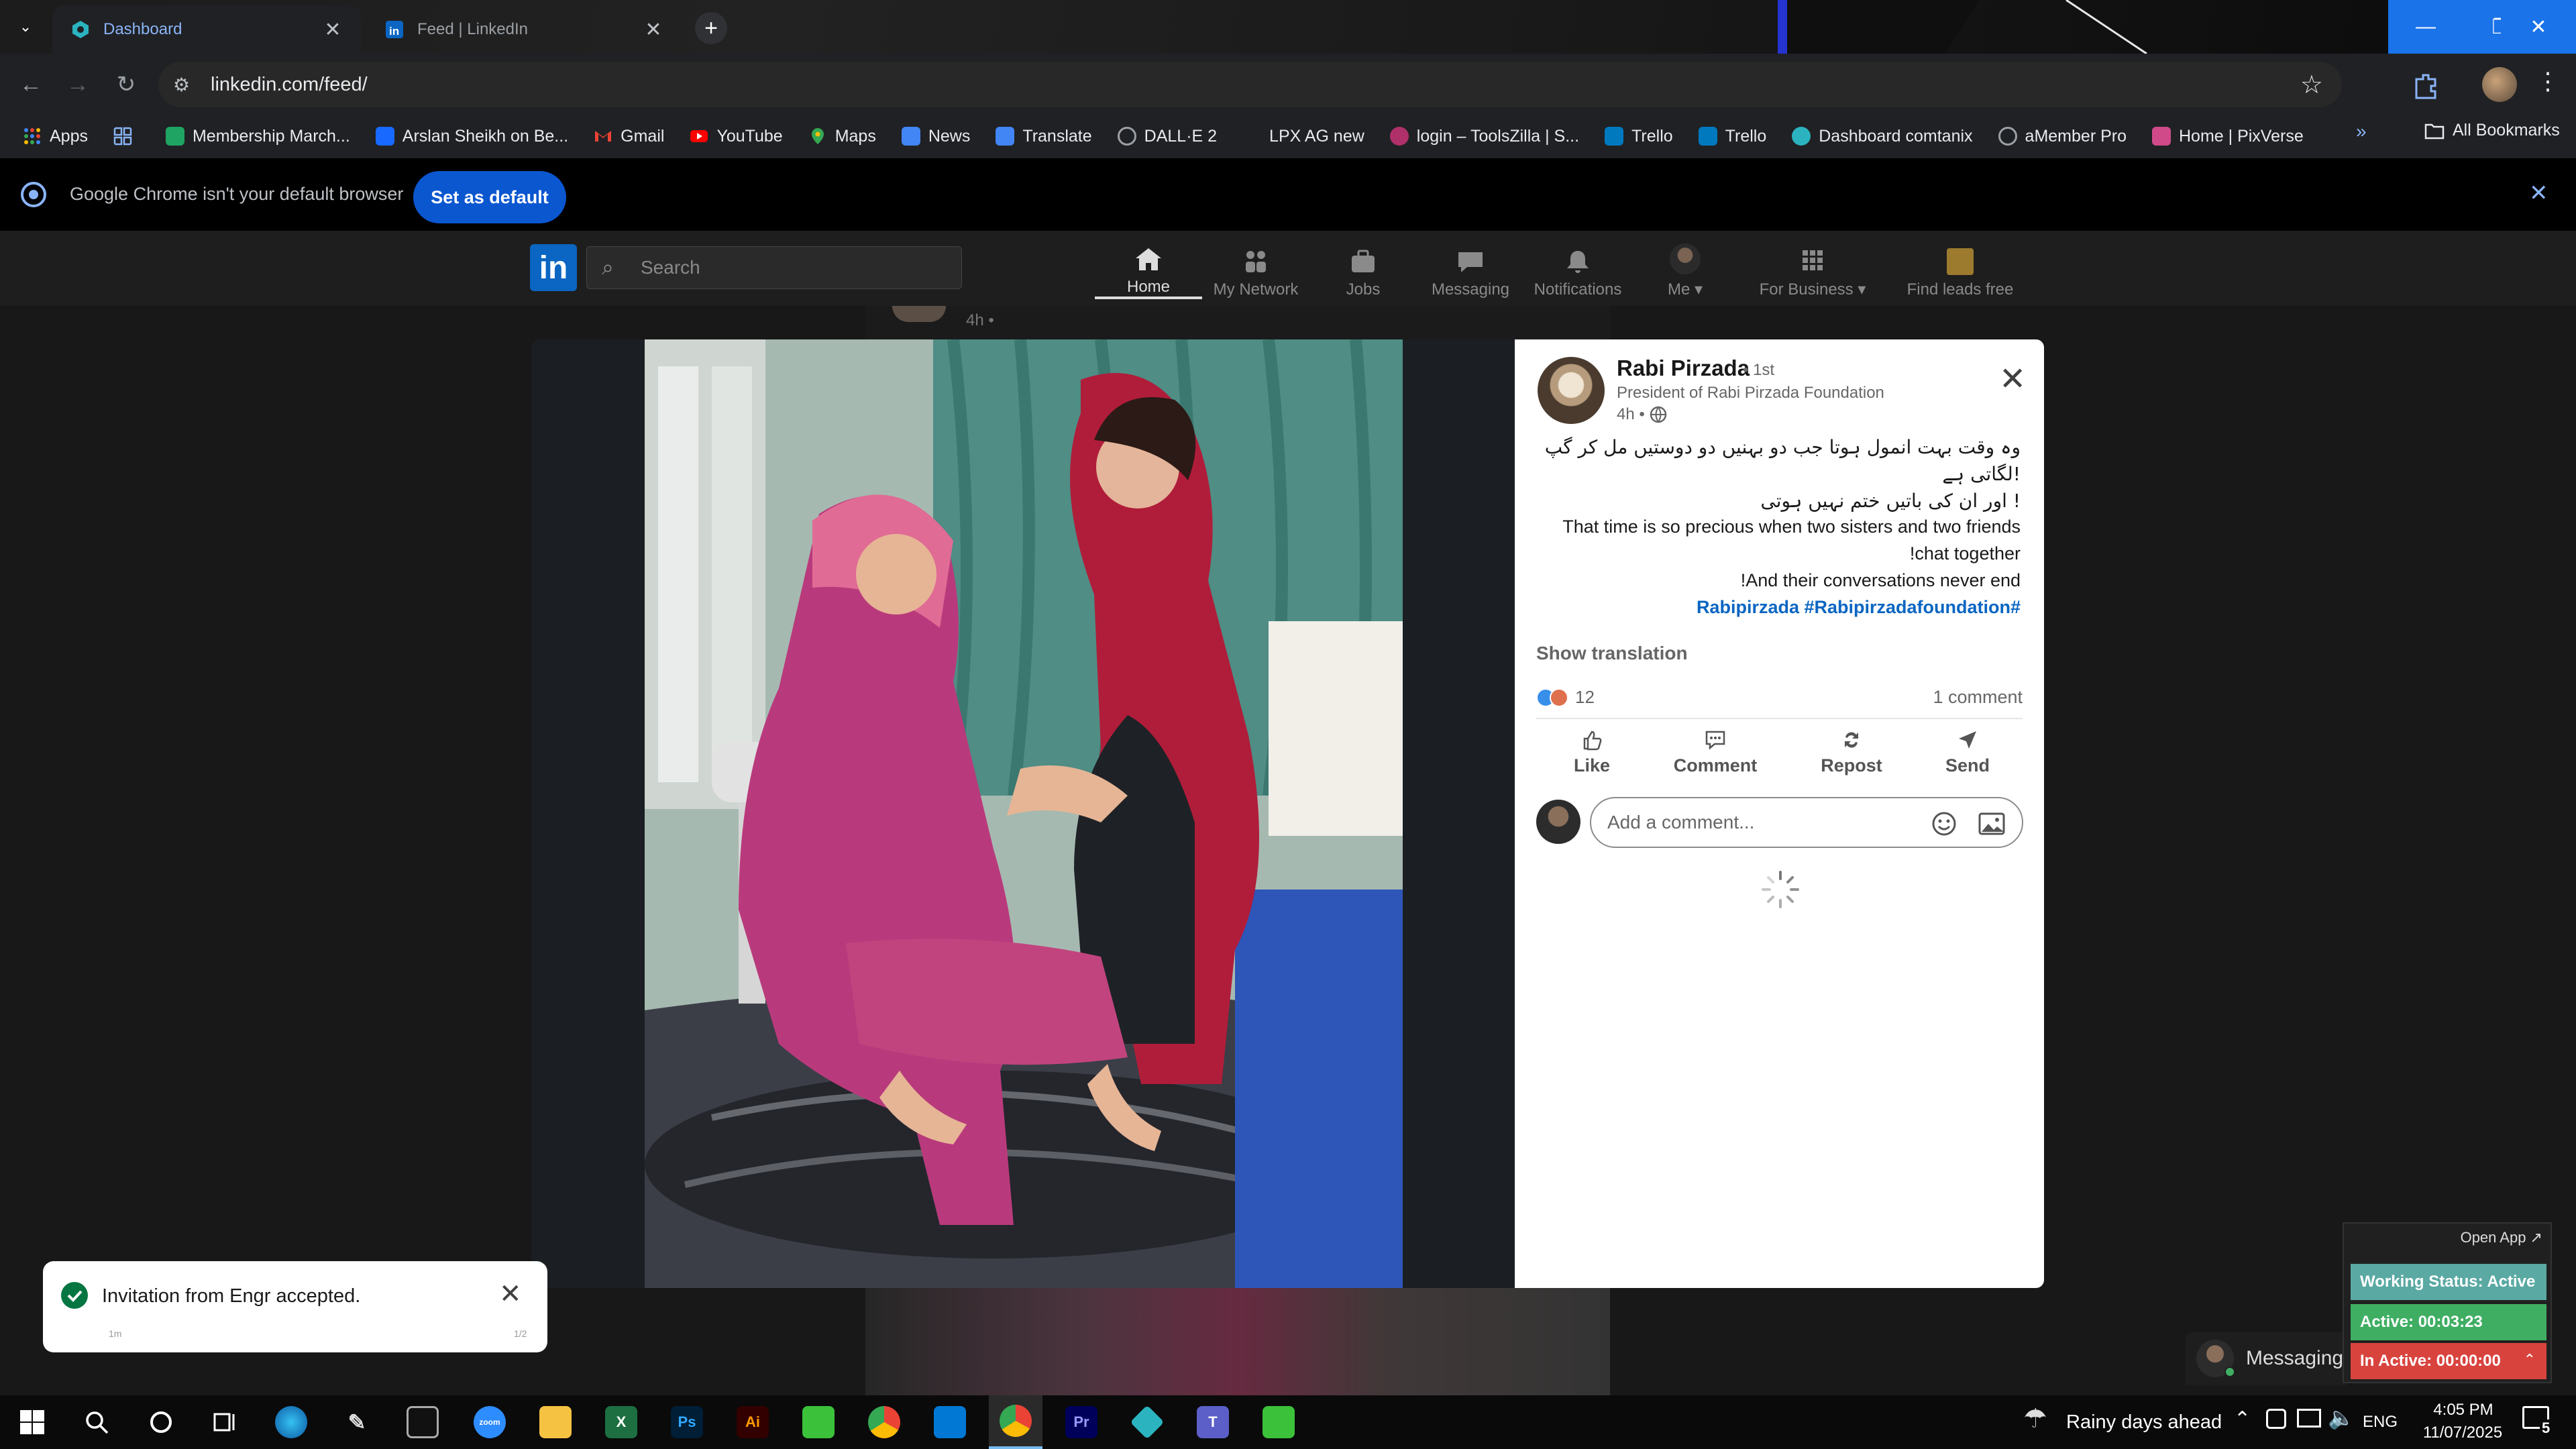 The image size is (2576, 1449). Describe the element at coordinates (1571, 390) in the screenshot. I see `author-avatar` at that location.